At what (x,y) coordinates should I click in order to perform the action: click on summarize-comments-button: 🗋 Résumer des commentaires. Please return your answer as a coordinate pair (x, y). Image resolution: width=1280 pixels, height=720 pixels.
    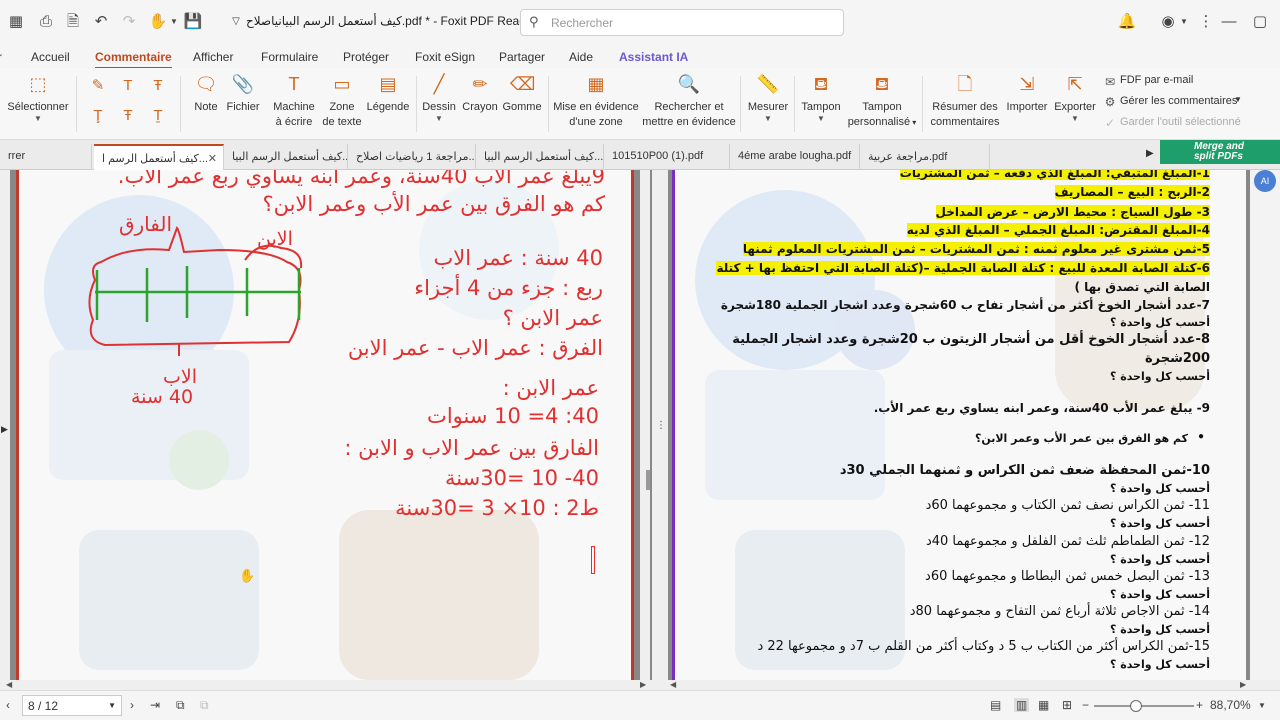
    Looking at the image, I should click on (965, 101).